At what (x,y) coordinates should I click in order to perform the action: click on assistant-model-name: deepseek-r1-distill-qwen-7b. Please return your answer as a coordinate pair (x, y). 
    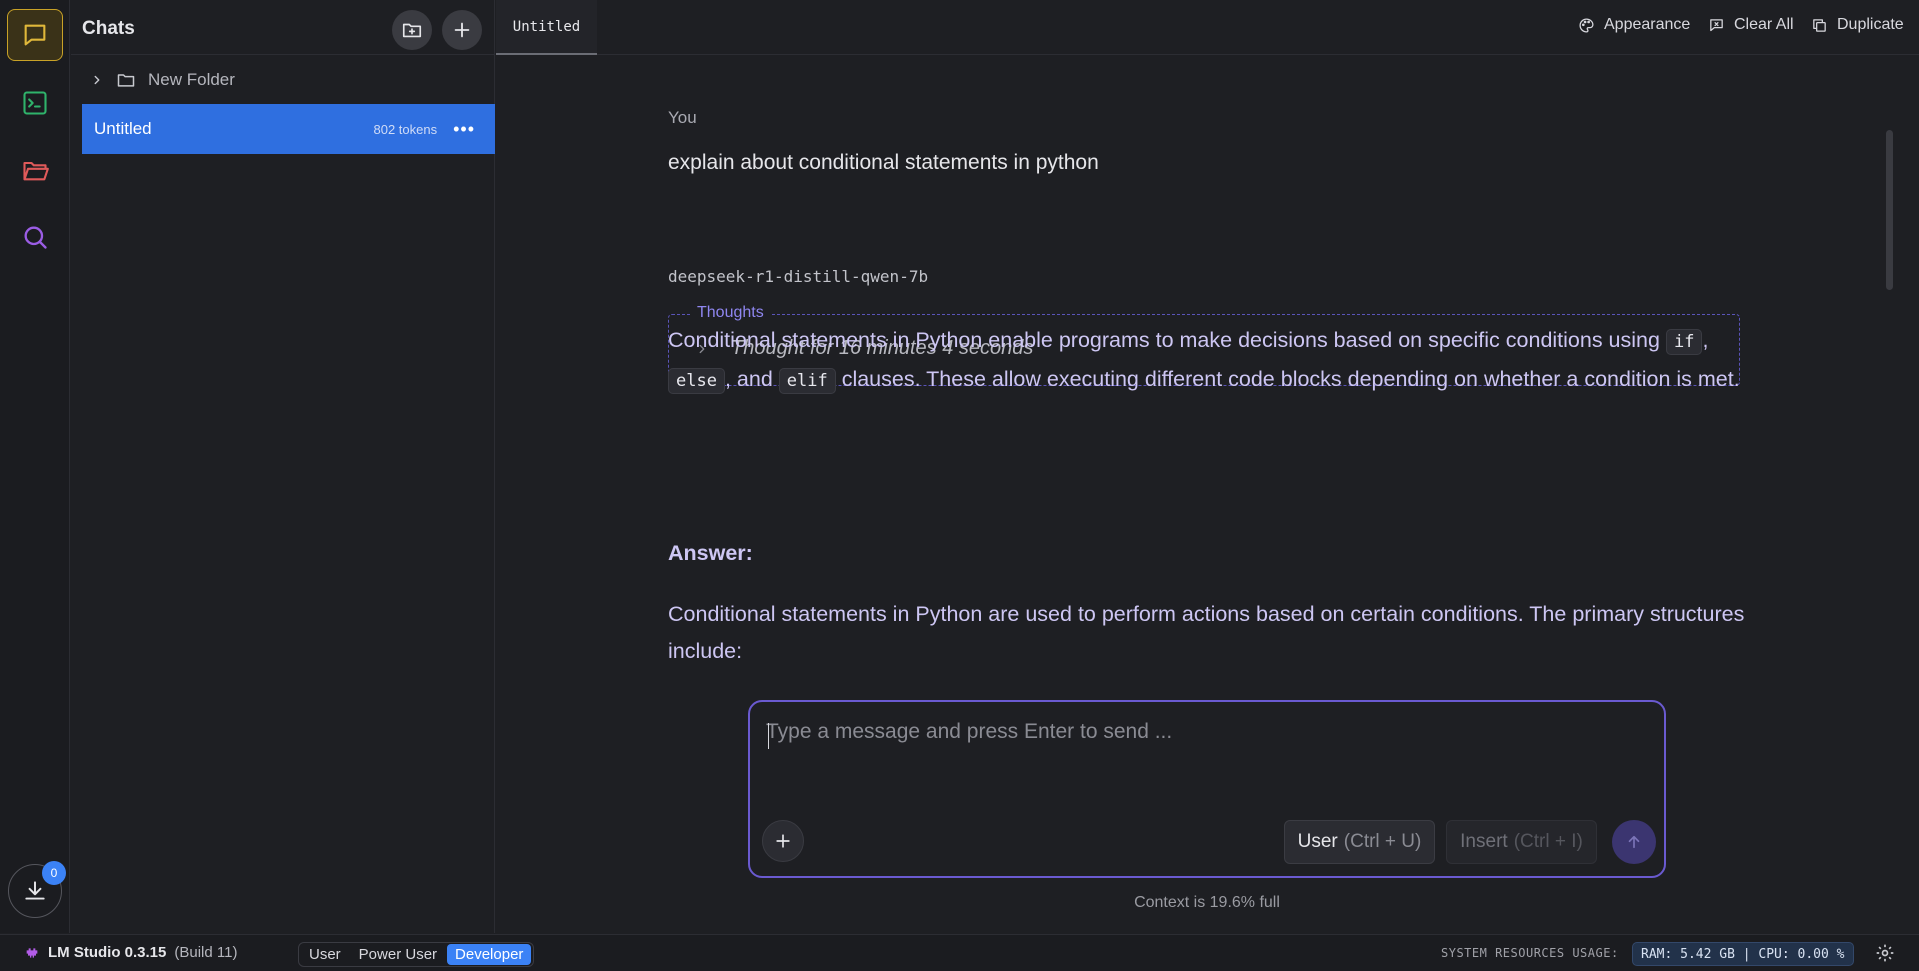
    Looking at the image, I should click on (798, 276).